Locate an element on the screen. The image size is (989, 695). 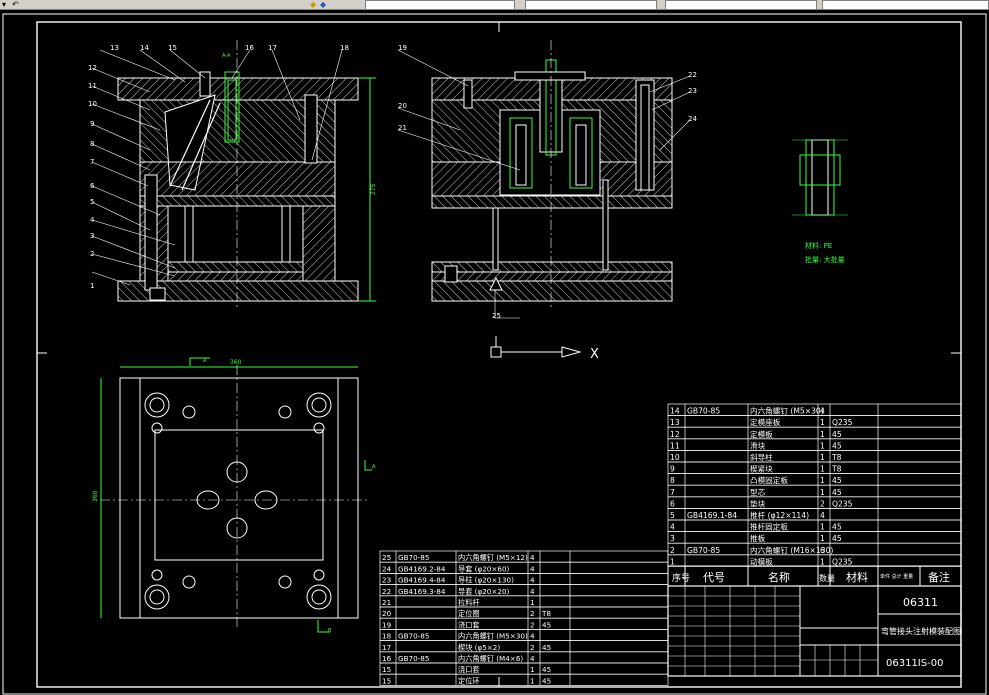
balloon-13: 13 is located at coordinates (114, 48).